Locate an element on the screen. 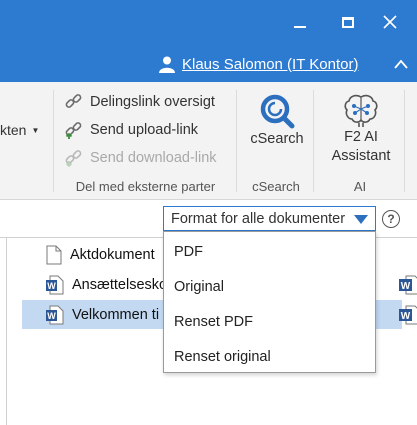 This screenshot has height=425, width=417. ai-label-line2: Assistant is located at coordinates (361, 156).